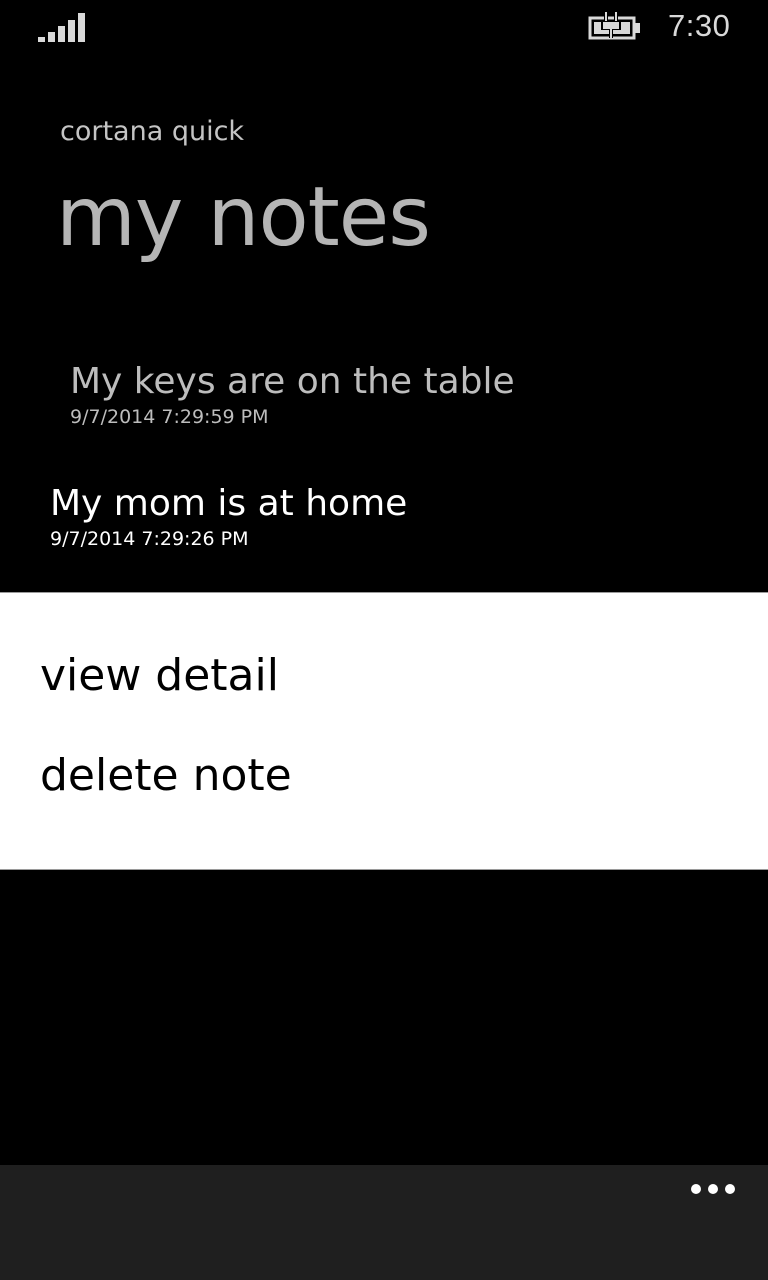  What do you see at coordinates (152, 131) in the screenshot?
I see `app-name: cortana quick` at bounding box center [152, 131].